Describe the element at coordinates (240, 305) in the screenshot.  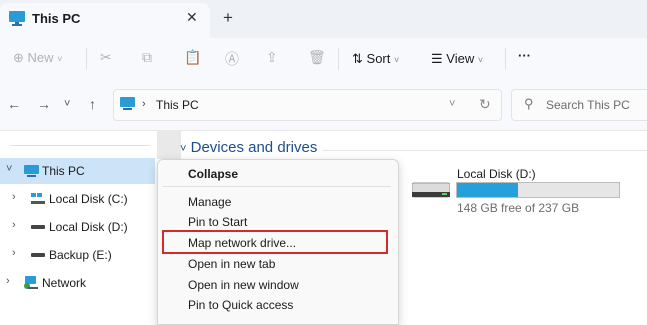
I see `menu-item-pin-to-quick-access: Pin to Quick access` at that location.